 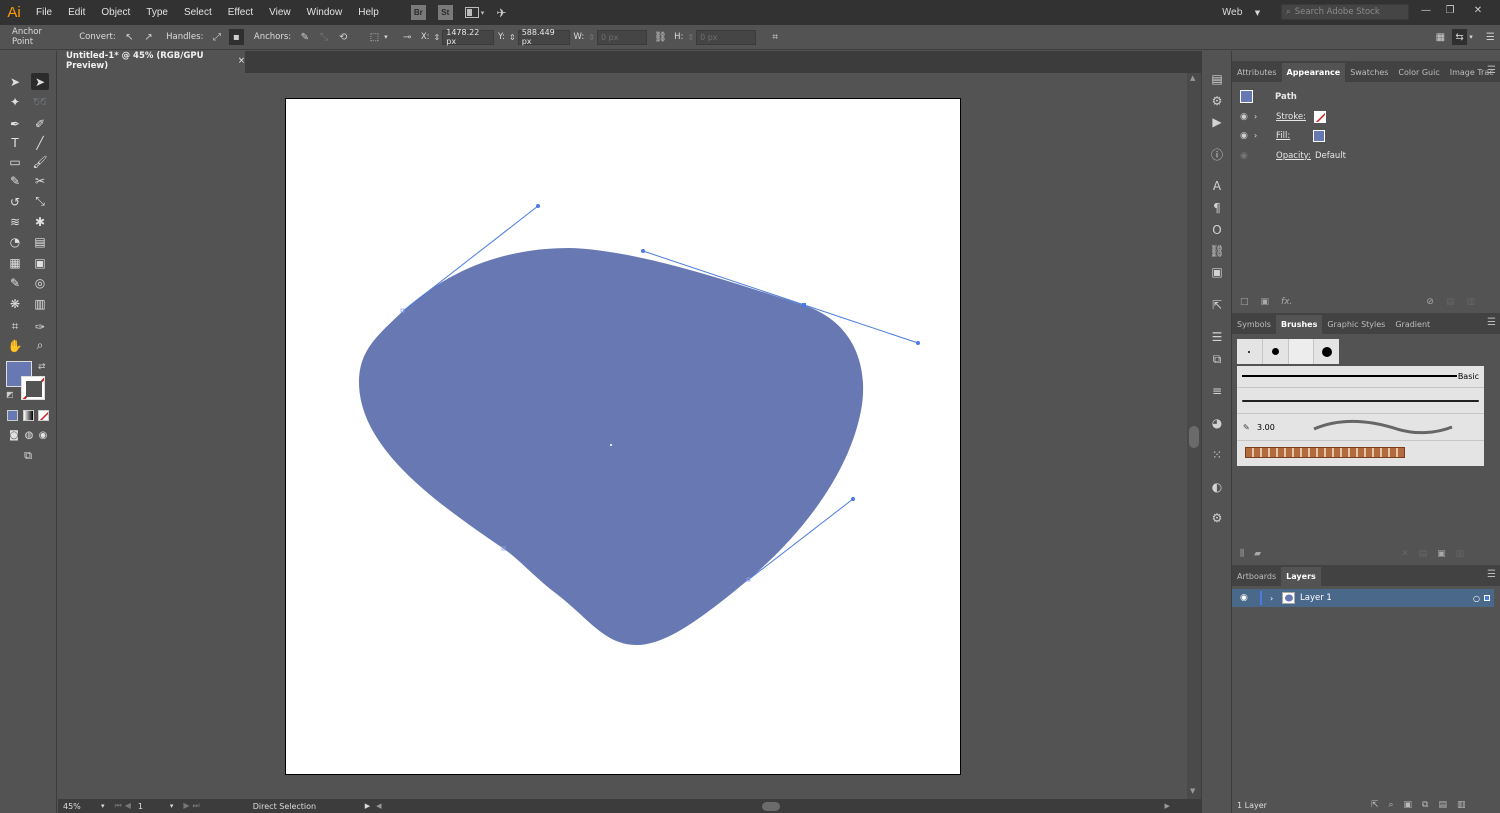 I want to click on stroke-icon: ≡, so click(x=1217, y=391).